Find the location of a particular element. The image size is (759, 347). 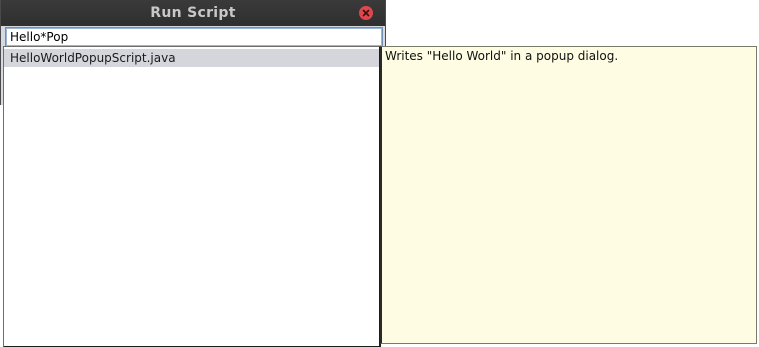

close-button is located at coordinates (366, 13).